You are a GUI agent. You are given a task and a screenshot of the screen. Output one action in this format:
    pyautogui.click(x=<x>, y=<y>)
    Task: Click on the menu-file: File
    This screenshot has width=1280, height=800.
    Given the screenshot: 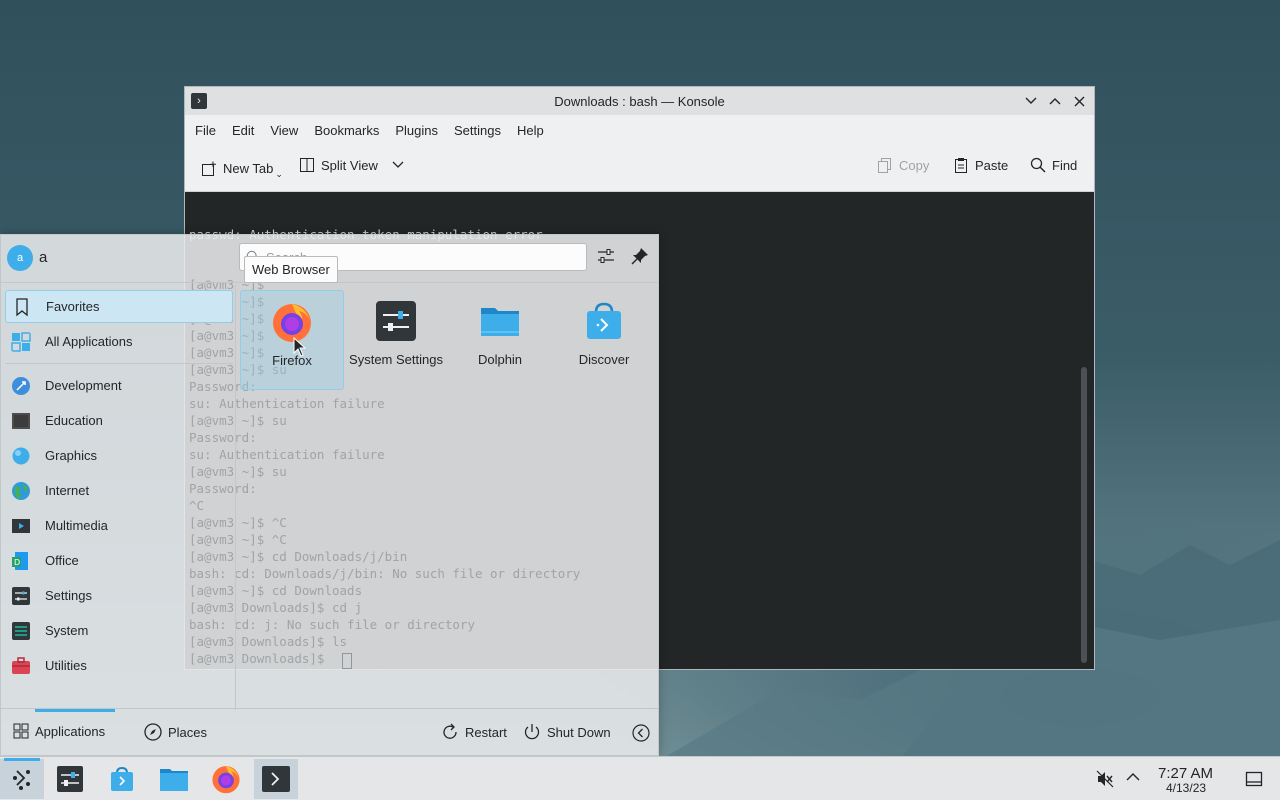 What is the action you would take?
    pyautogui.click(x=205, y=130)
    